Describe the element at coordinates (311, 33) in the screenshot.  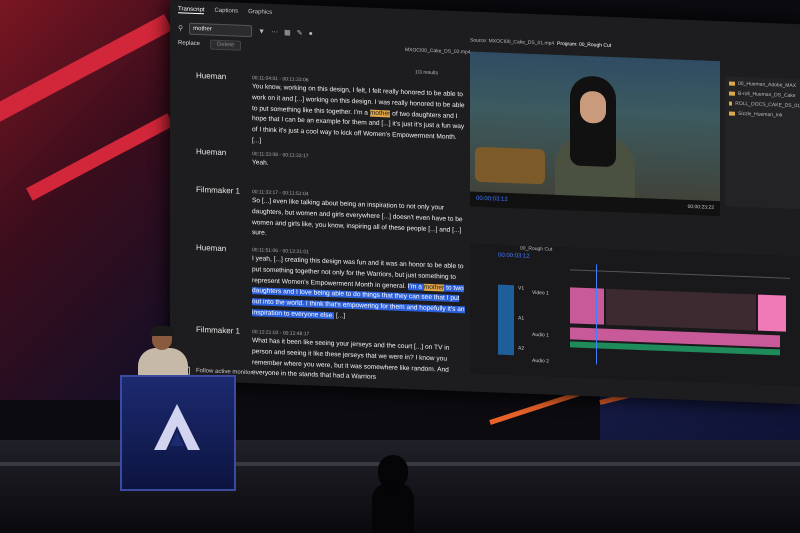
I see `speaker-icon: ●` at that location.